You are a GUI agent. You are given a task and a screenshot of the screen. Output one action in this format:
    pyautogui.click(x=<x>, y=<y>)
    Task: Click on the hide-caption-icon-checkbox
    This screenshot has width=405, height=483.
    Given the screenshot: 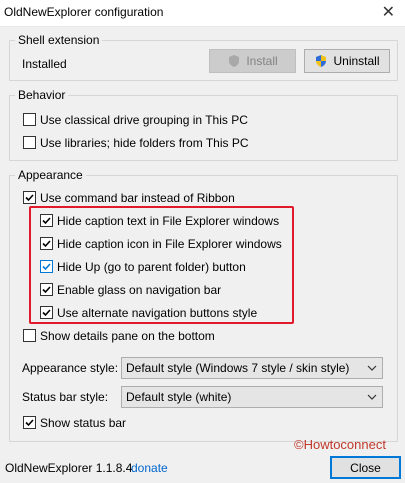 What is the action you would take?
    pyautogui.click(x=46, y=243)
    